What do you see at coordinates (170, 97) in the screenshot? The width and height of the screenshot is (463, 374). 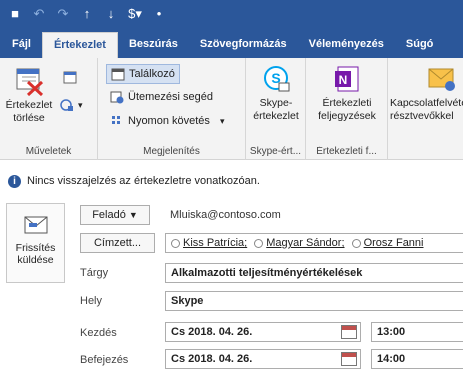 I see `scheduling-label: Ütemezési segéd` at bounding box center [170, 97].